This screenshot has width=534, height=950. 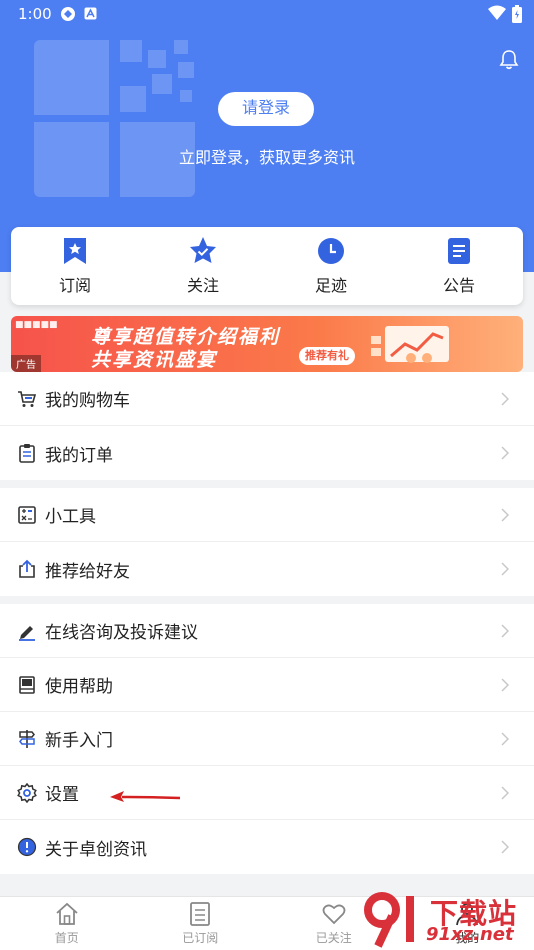 I want to click on cart-icon, so click(x=27, y=398).